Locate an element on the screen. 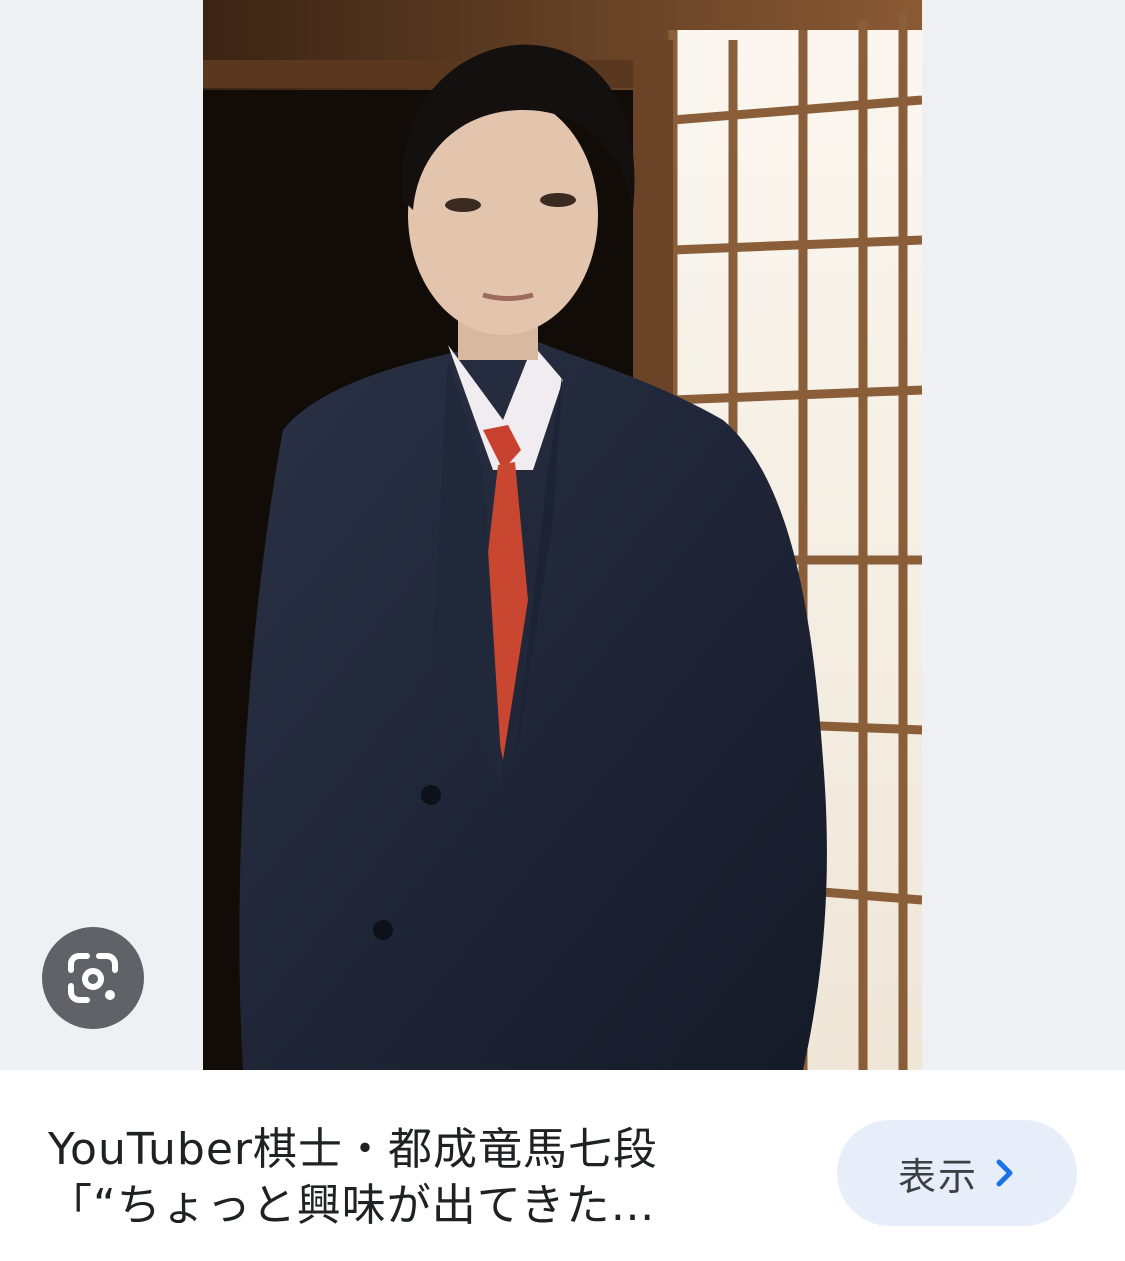 The height and width of the screenshot is (1261, 1125). result-title-line1: YouTuber棋士・都成竜馬七段 is located at coordinates (353, 1149).